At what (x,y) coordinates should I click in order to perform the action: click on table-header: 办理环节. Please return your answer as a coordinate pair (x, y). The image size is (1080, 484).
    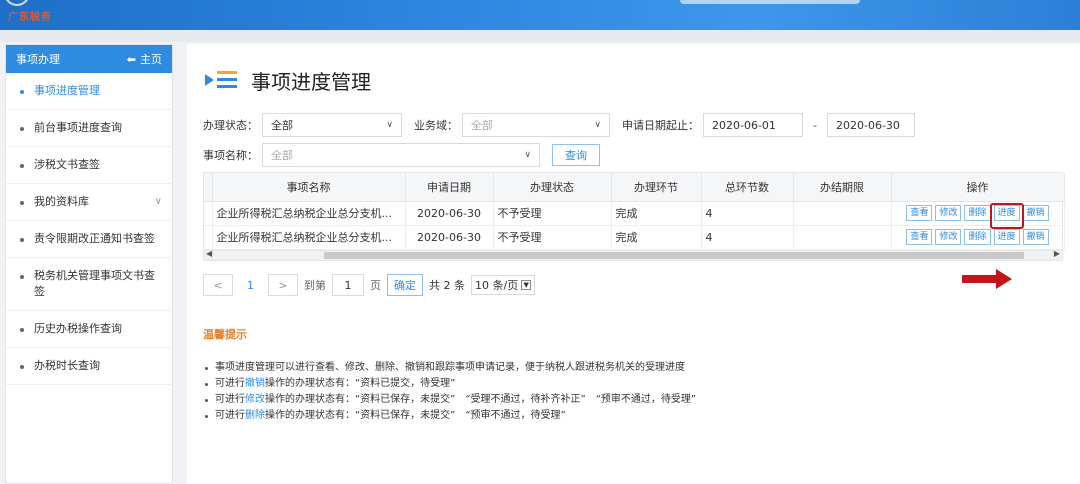
    Looking at the image, I should click on (656, 187).